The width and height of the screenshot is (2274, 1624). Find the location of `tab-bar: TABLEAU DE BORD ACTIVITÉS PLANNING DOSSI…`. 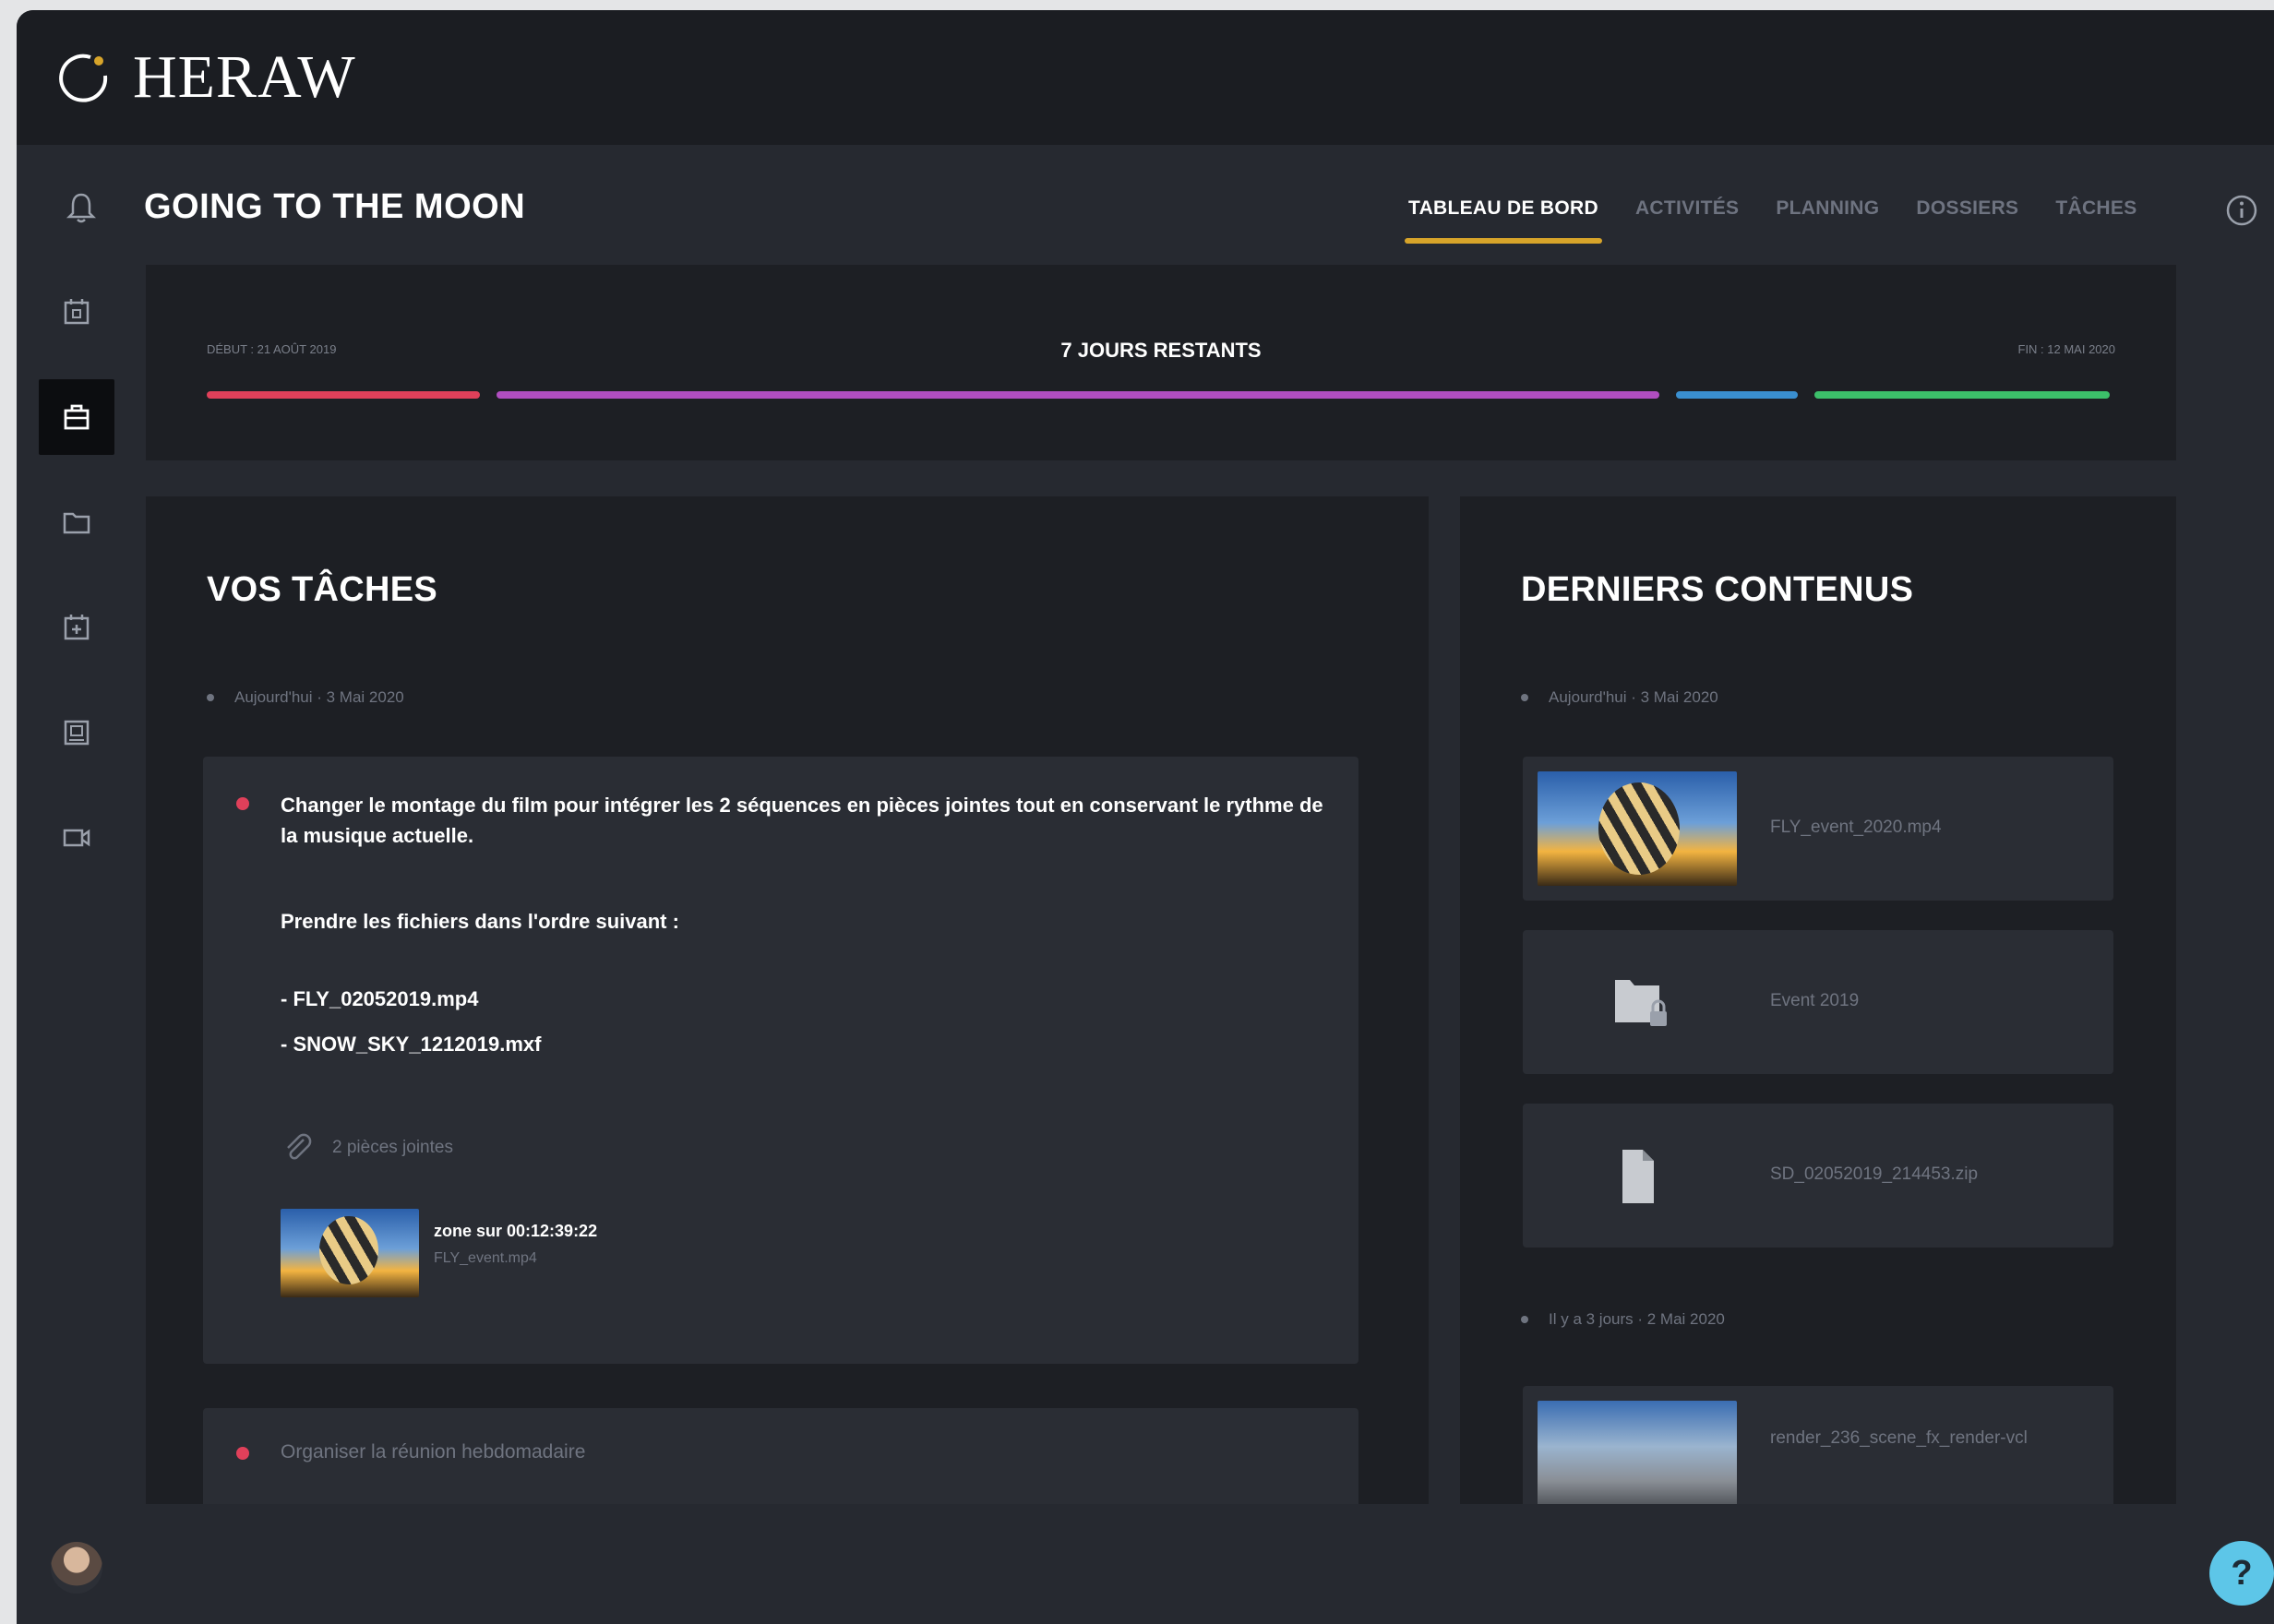

tab-bar: TABLEAU DE BORD ACTIVITÉS PLANNING DOSSI… is located at coordinates (1789, 220).